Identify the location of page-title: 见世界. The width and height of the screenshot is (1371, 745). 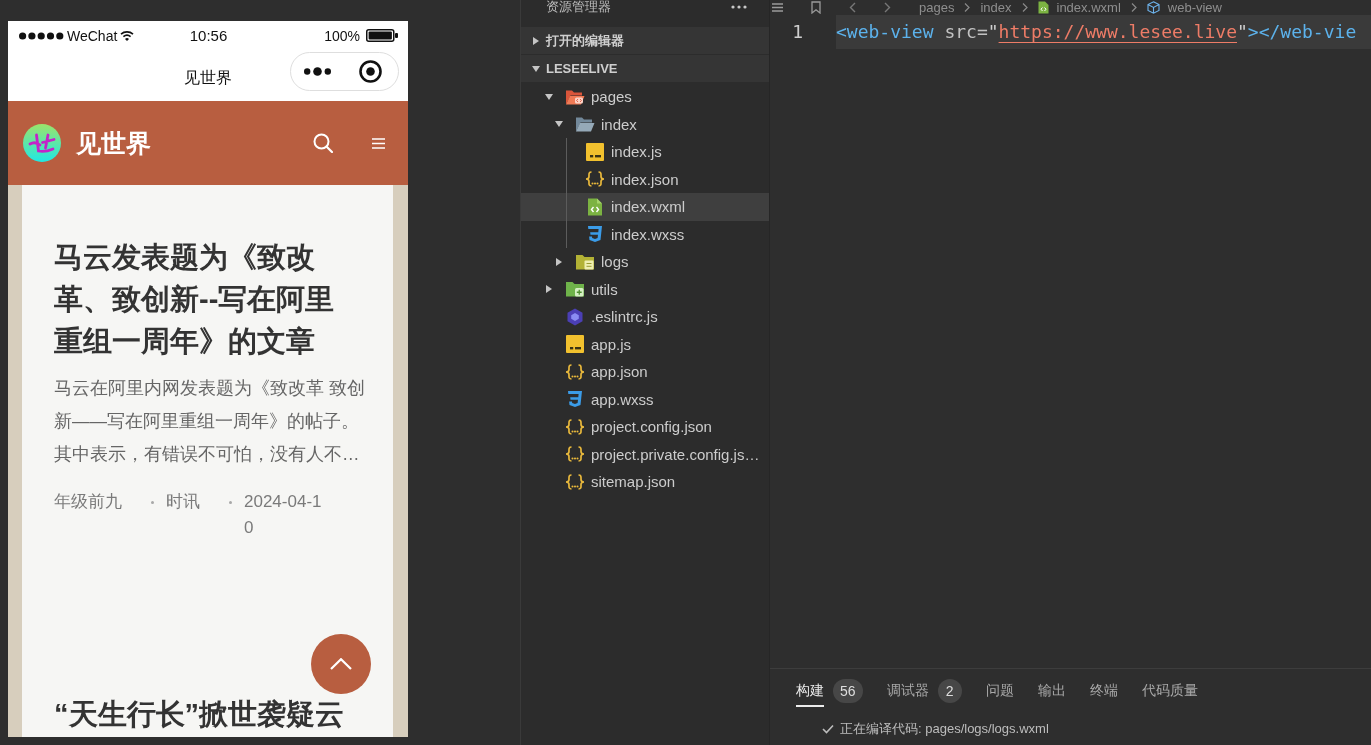
(208, 78).